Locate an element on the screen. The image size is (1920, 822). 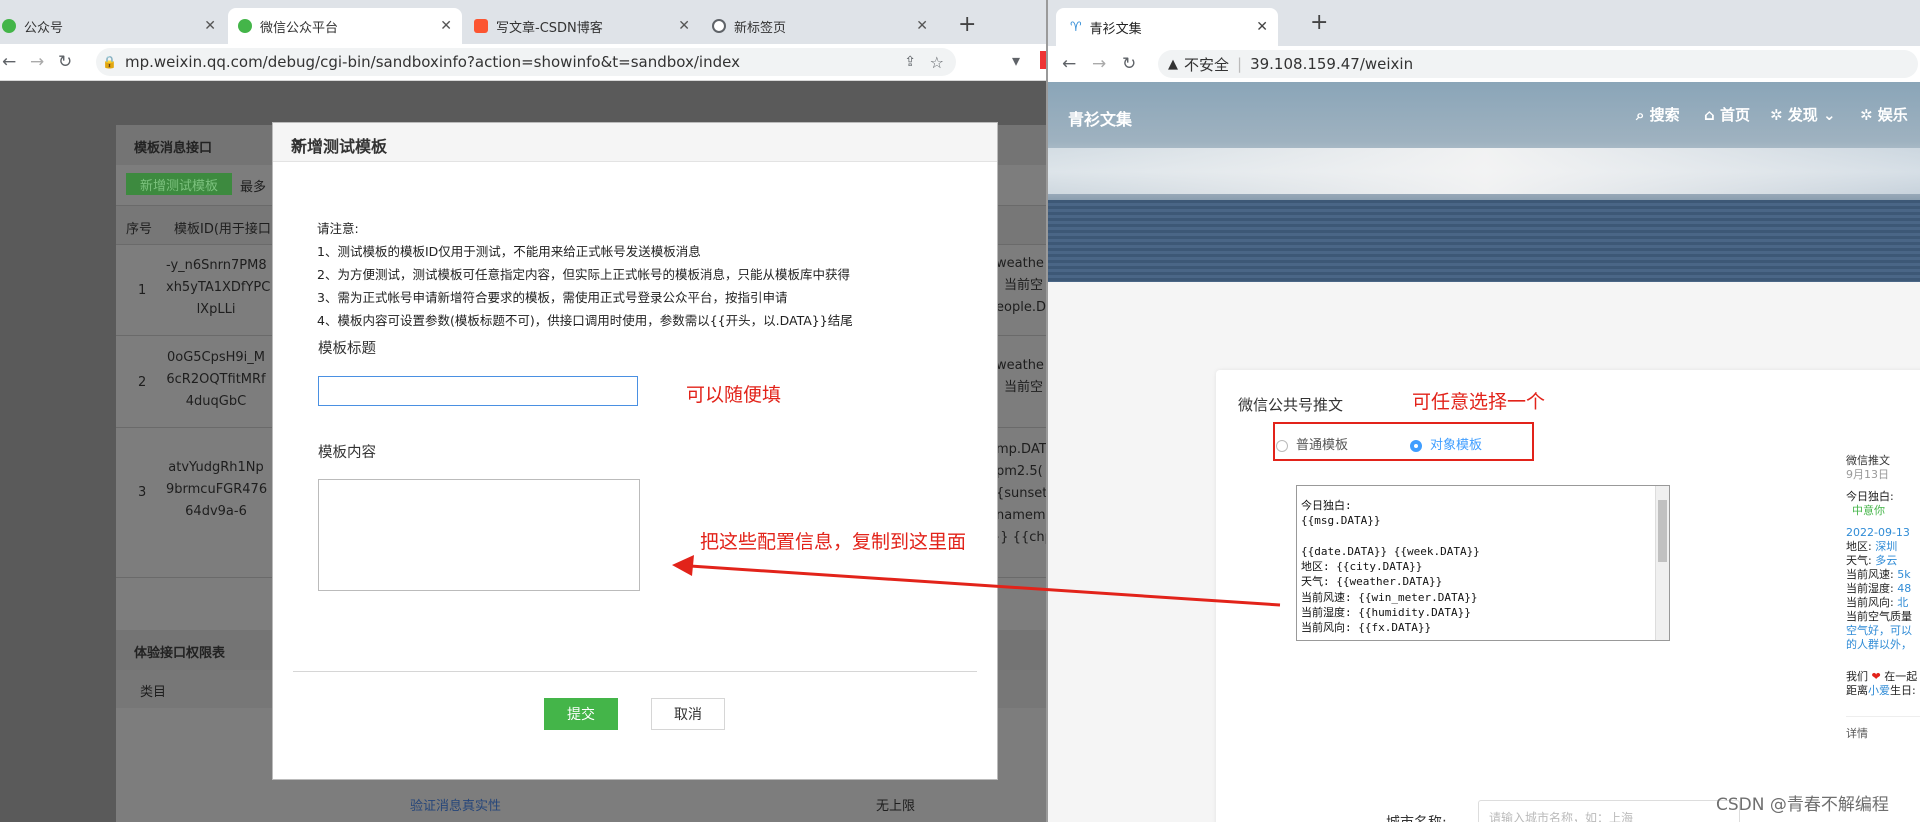
annotation-arrow is located at coordinates (976, 581).